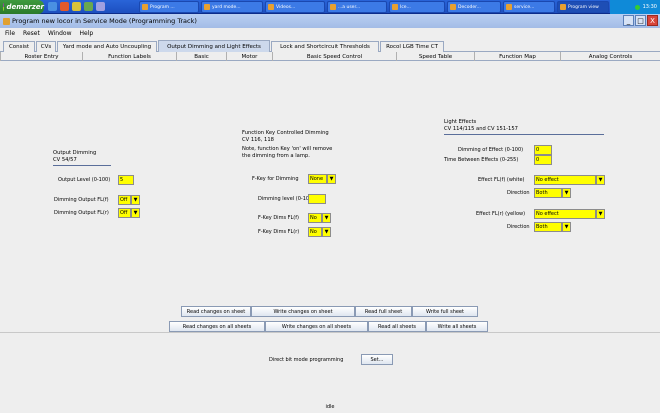 The image size is (660, 413). I want to click on clock: 13:30, so click(649, 7).